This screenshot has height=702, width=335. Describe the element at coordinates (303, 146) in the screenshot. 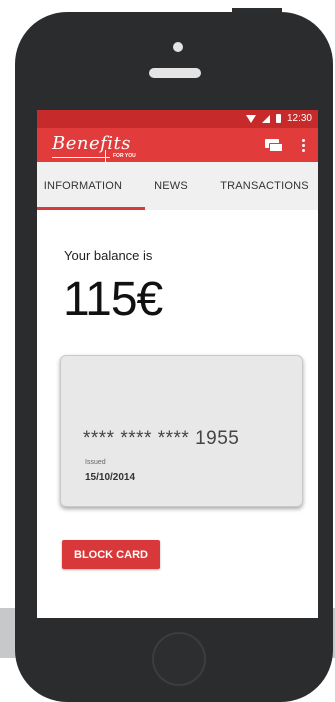

I see `more-icon` at that location.